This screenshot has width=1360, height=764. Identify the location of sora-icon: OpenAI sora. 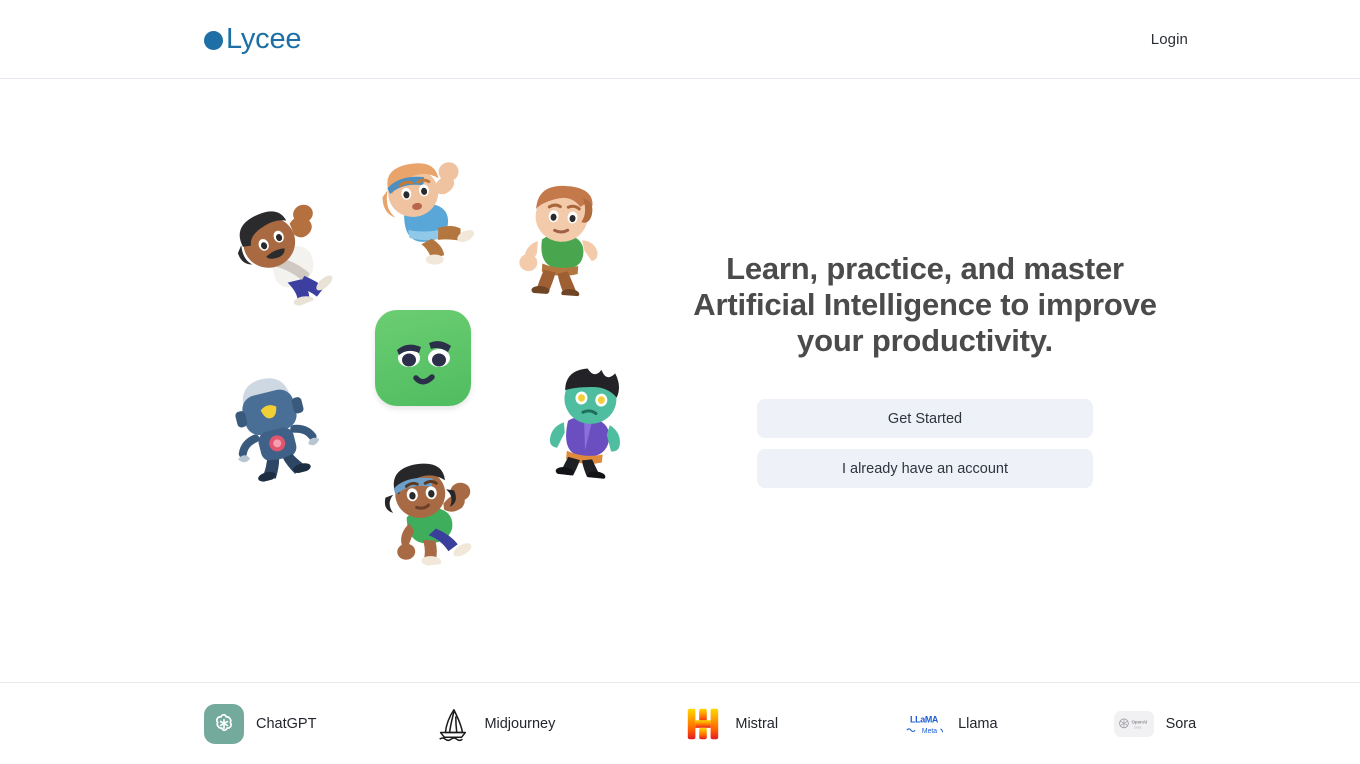
(1133, 724).